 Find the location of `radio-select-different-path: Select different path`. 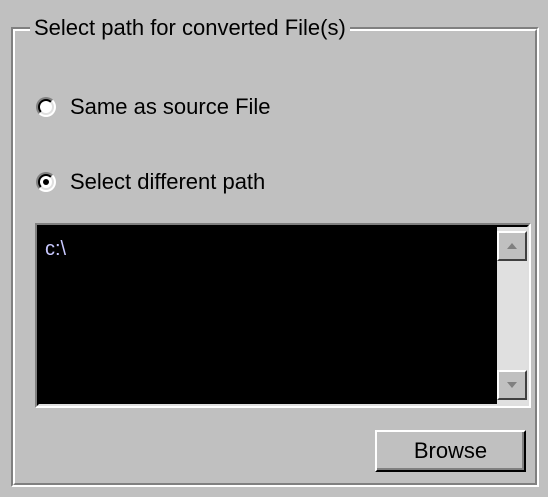

radio-select-different-path: Select different path is located at coordinates (150, 182).